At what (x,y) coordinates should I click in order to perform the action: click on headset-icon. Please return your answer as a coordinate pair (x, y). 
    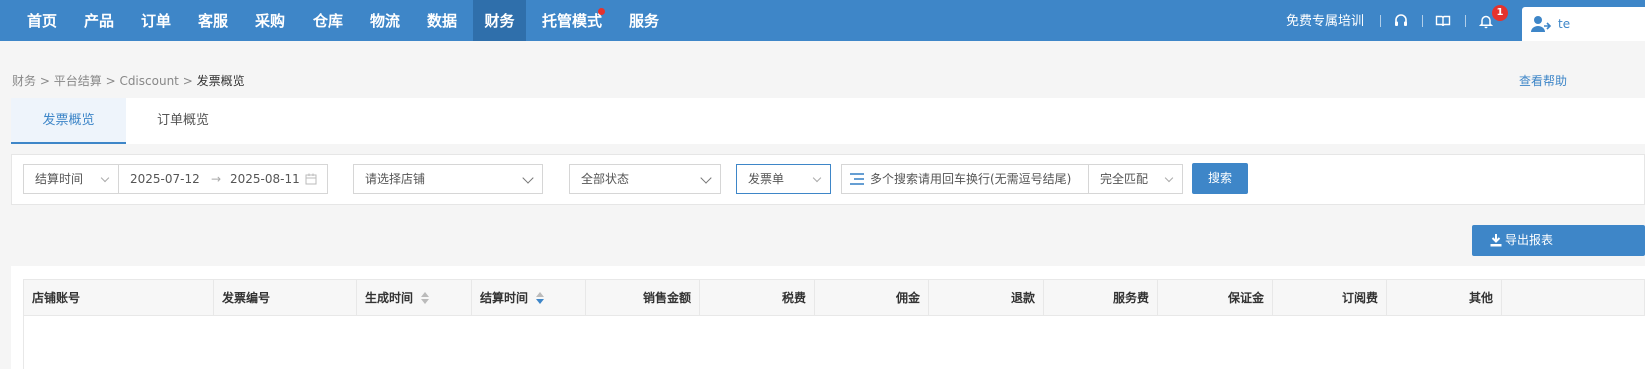
    Looking at the image, I should click on (1401, 21).